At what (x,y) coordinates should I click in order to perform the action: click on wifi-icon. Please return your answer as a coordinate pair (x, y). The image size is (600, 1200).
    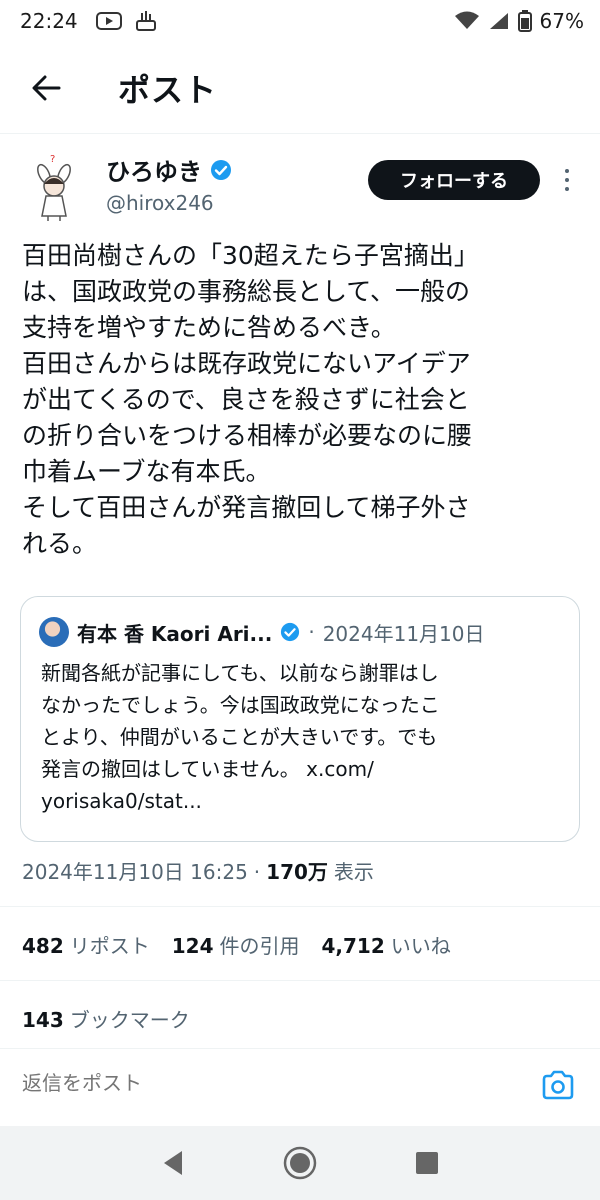
    Looking at the image, I should click on (466, 20).